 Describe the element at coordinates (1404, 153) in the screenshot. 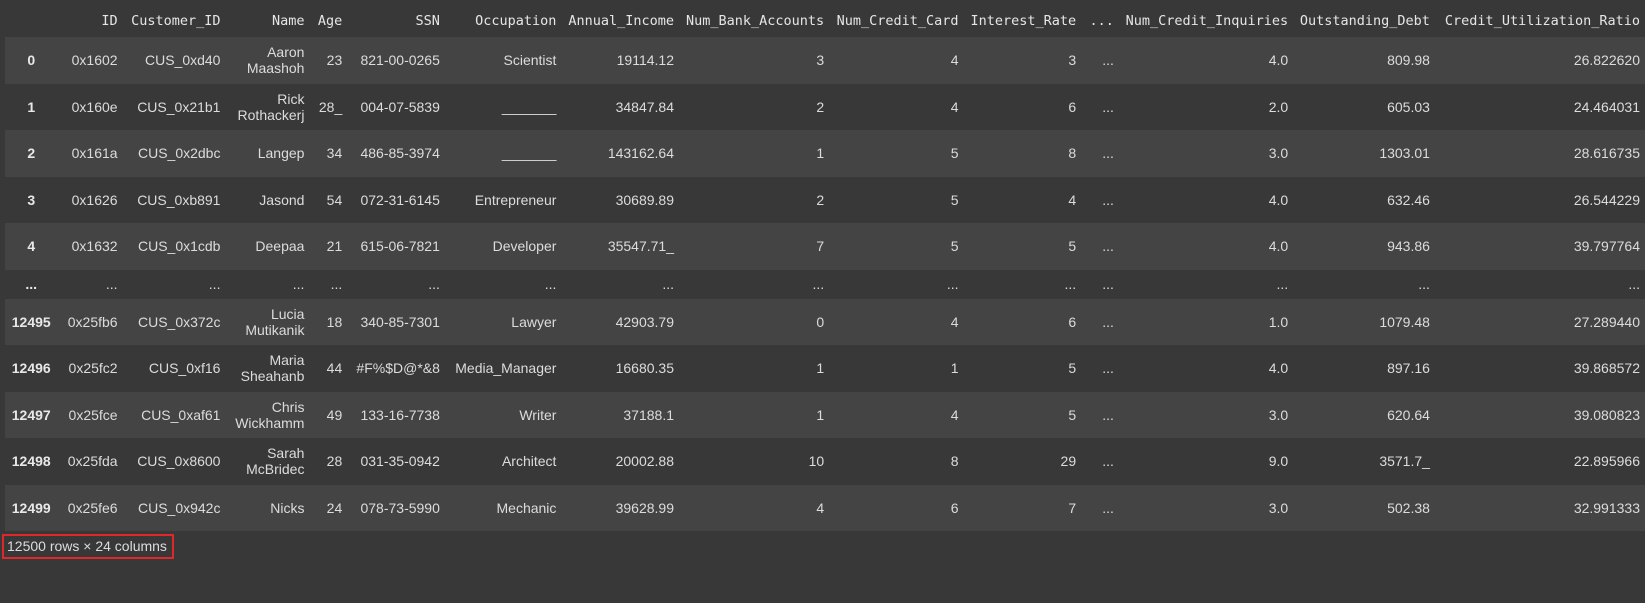

I see `table-cell: 1303.01` at that location.